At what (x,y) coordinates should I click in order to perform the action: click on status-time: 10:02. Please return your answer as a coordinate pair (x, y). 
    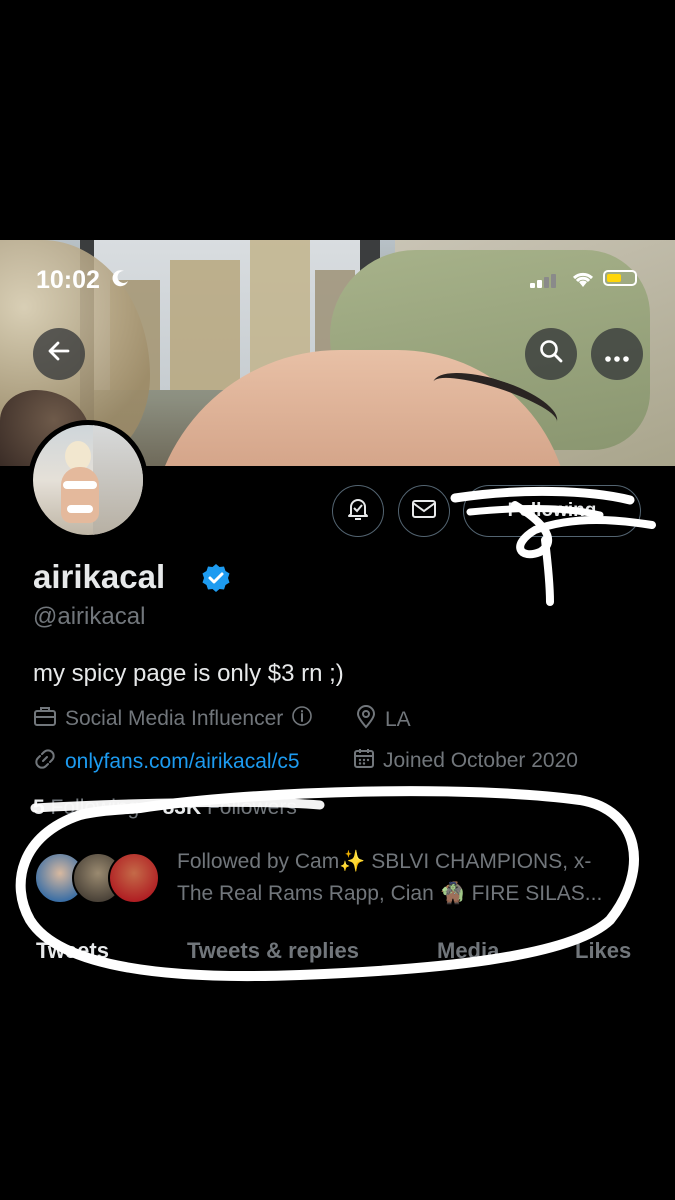
    Looking at the image, I should click on (68, 280).